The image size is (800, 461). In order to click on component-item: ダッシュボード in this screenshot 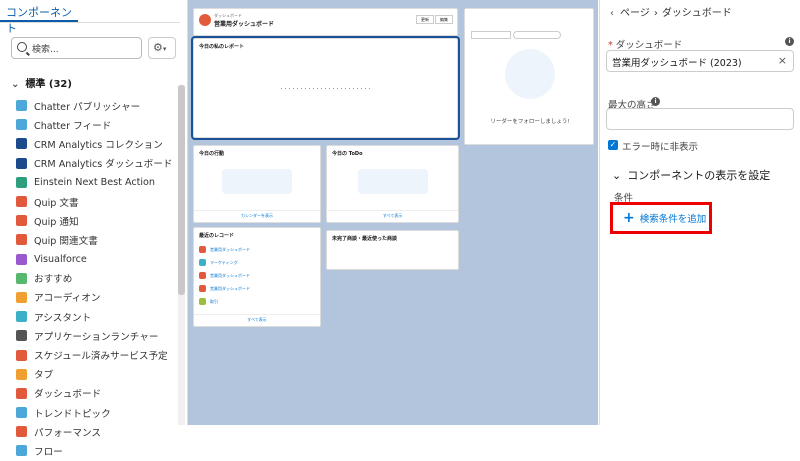, I will do `click(96, 393)`.